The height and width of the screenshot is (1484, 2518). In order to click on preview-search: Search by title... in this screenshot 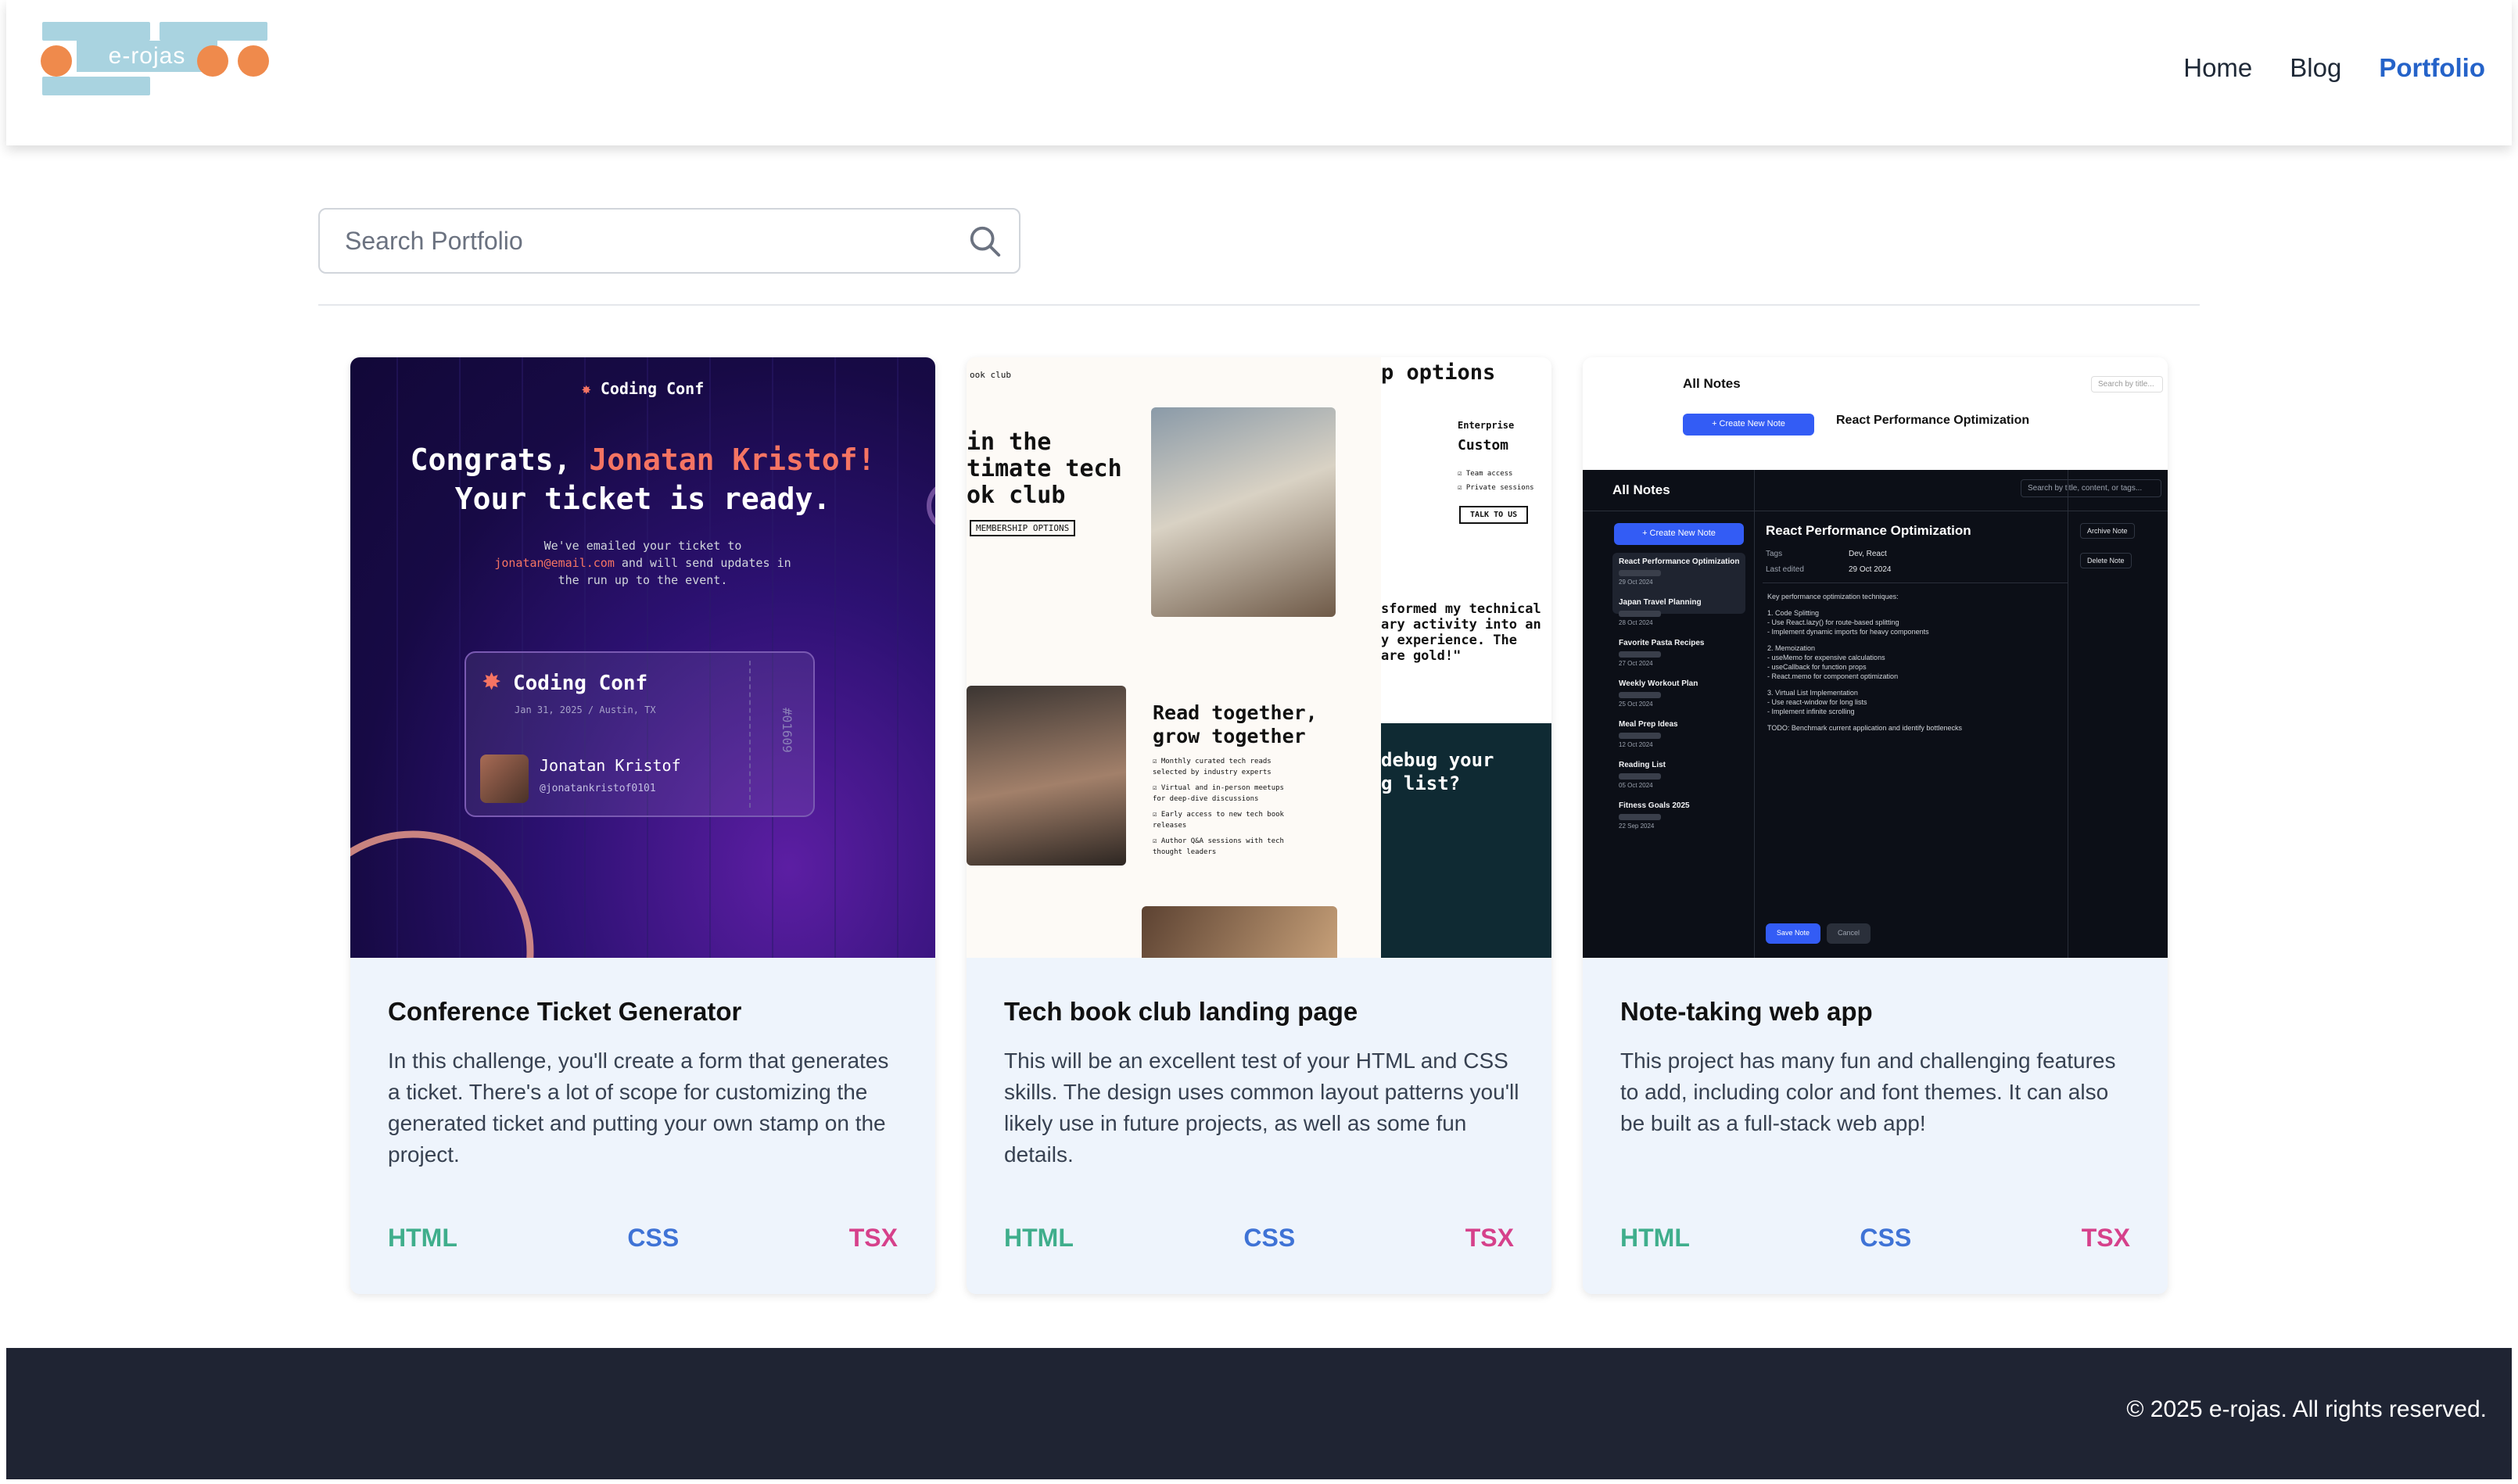, I will do `click(2127, 384)`.